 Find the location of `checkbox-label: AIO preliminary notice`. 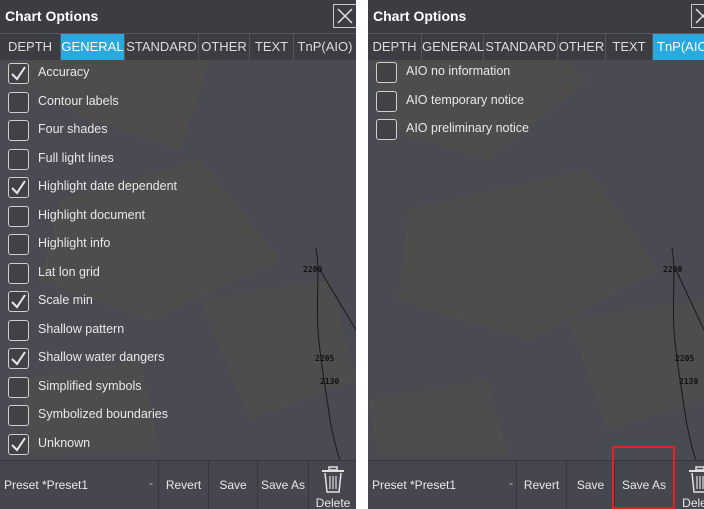

checkbox-label: AIO preliminary notice is located at coordinates (467, 128).